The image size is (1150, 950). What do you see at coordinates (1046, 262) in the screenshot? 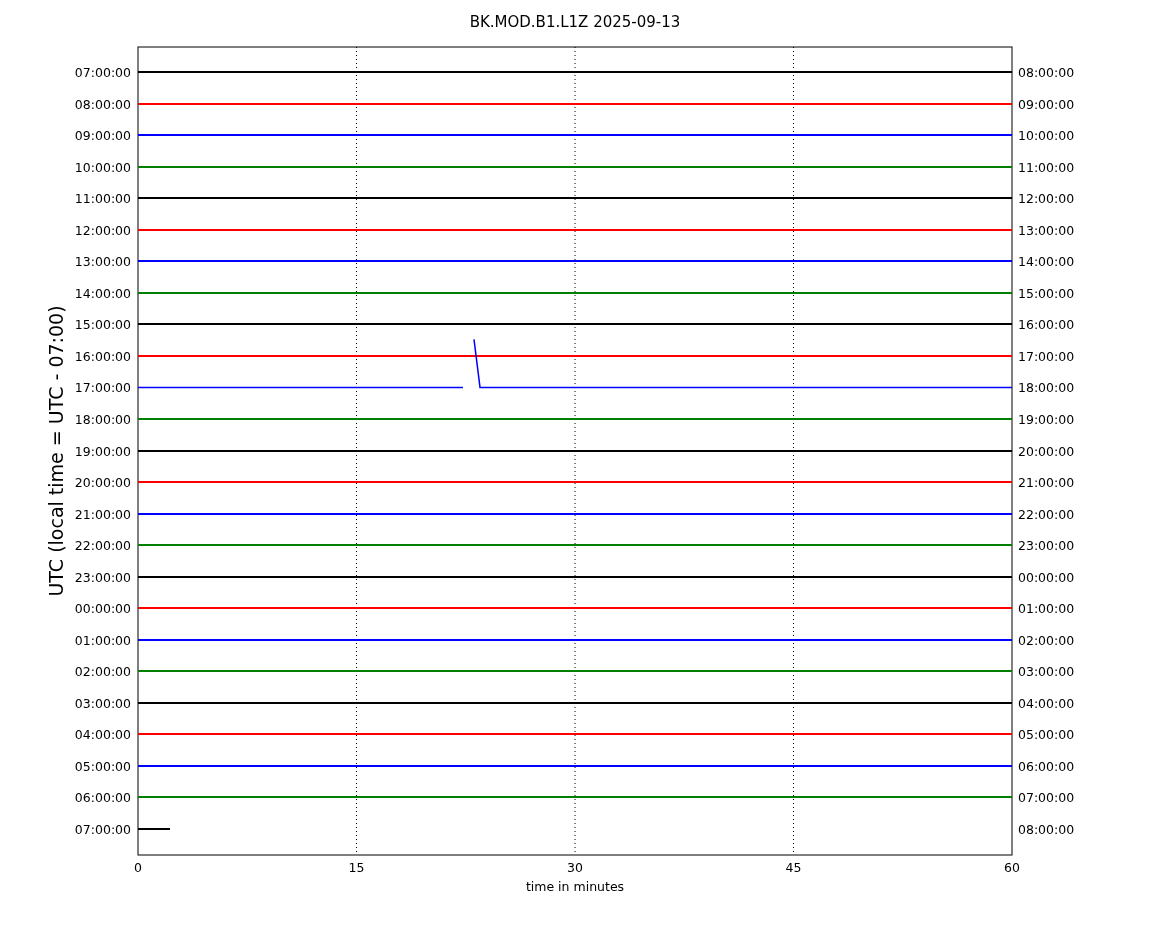
I see `end-time-label: 14:00:00` at bounding box center [1046, 262].